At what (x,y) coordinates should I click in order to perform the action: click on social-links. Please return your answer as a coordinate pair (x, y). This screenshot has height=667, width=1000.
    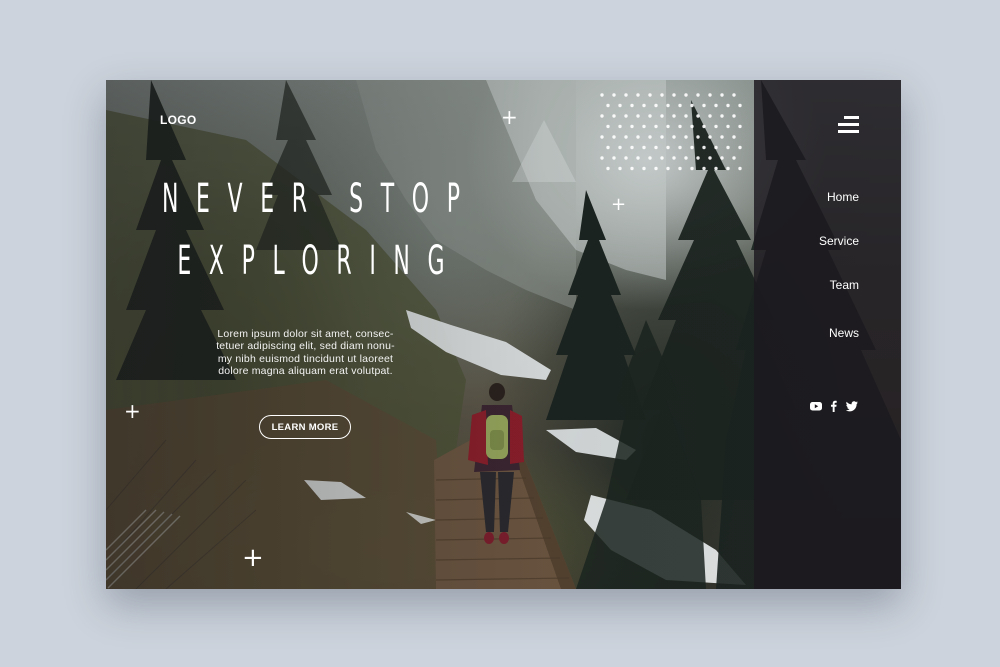
    Looking at the image, I should click on (834, 406).